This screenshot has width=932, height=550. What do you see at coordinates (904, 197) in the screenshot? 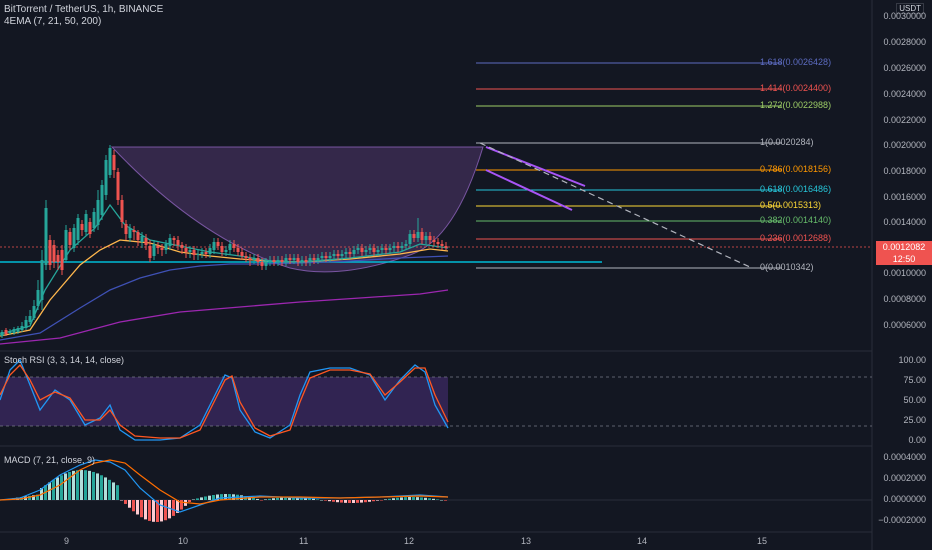
I see `price-tick-label: 0.0016000` at bounding box center [904, 197].